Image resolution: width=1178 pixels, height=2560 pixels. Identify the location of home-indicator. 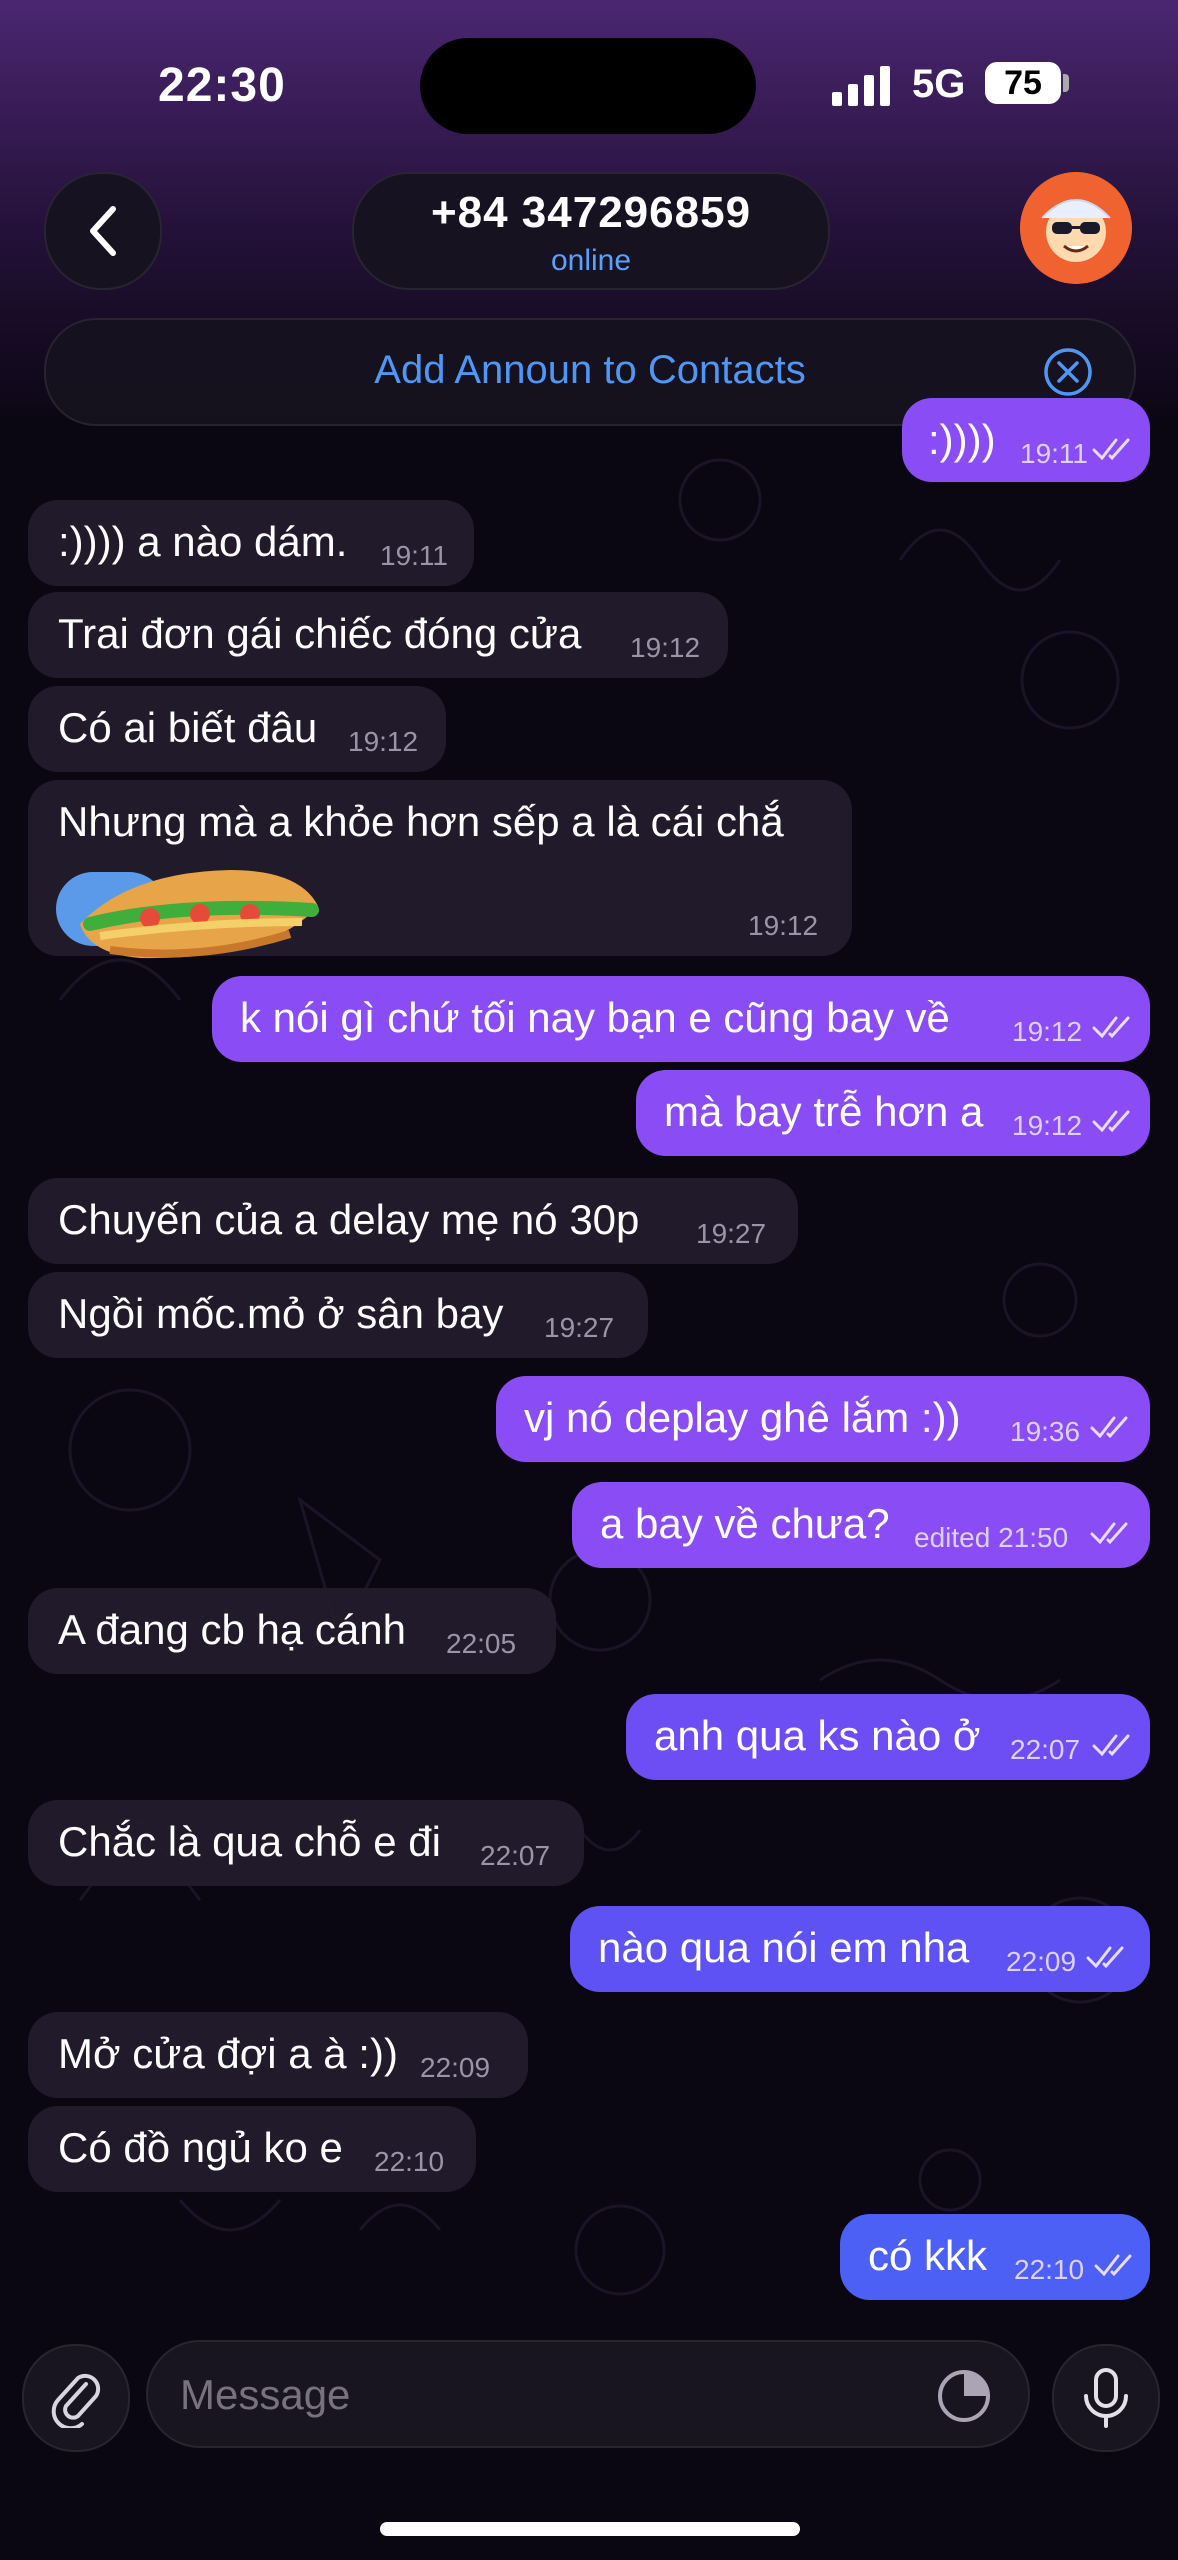
(590, 2529).